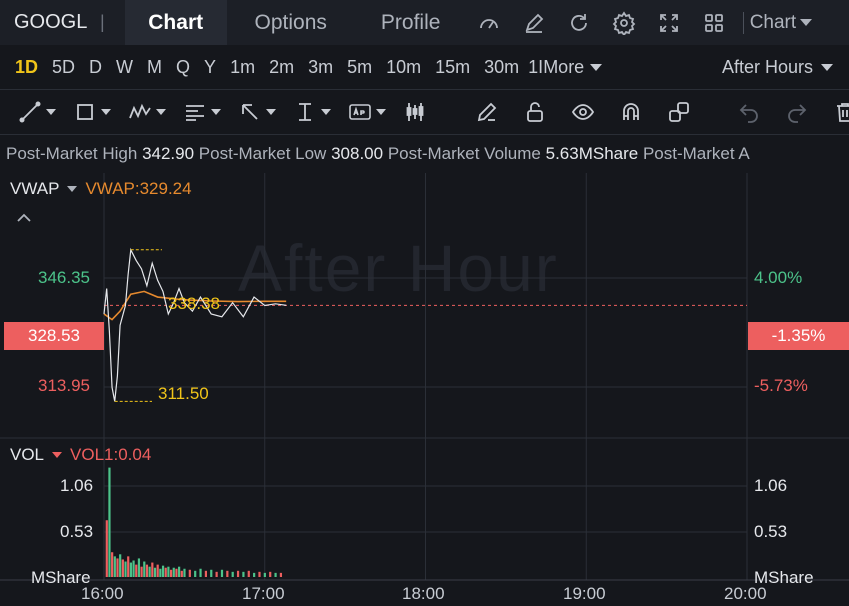 The image size is (849, 606). I want to click on pct-axis-high: 4.00%, so click(778, 277).